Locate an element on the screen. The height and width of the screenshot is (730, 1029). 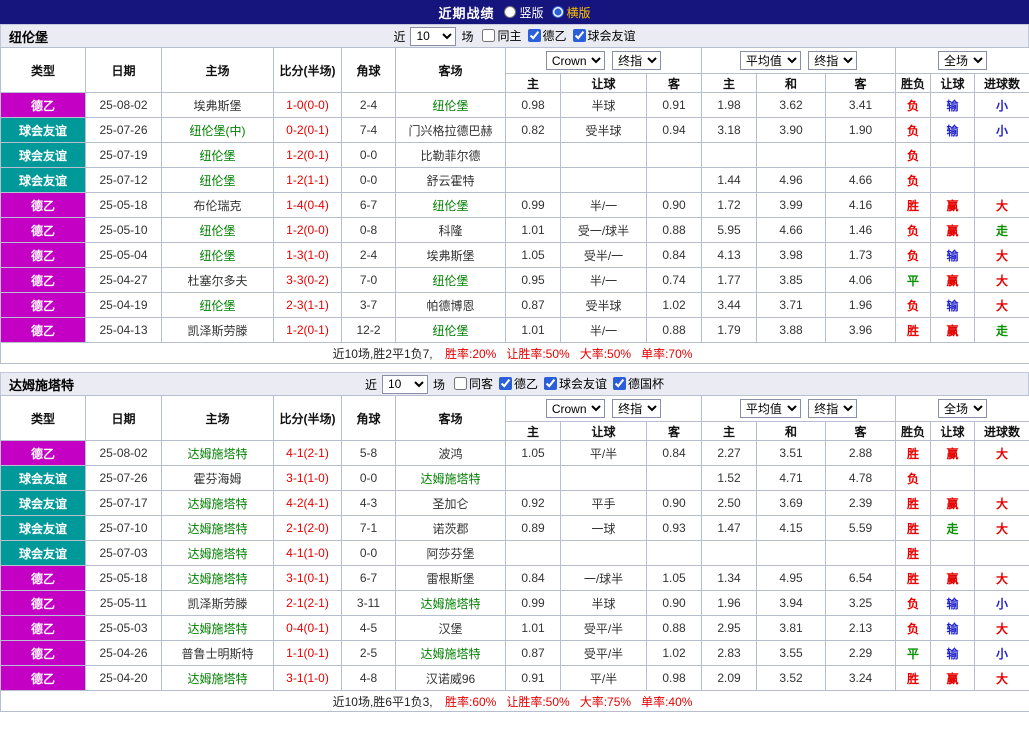
filter-checkbox-3: 德国杯 is located at coordinates (638, 383).